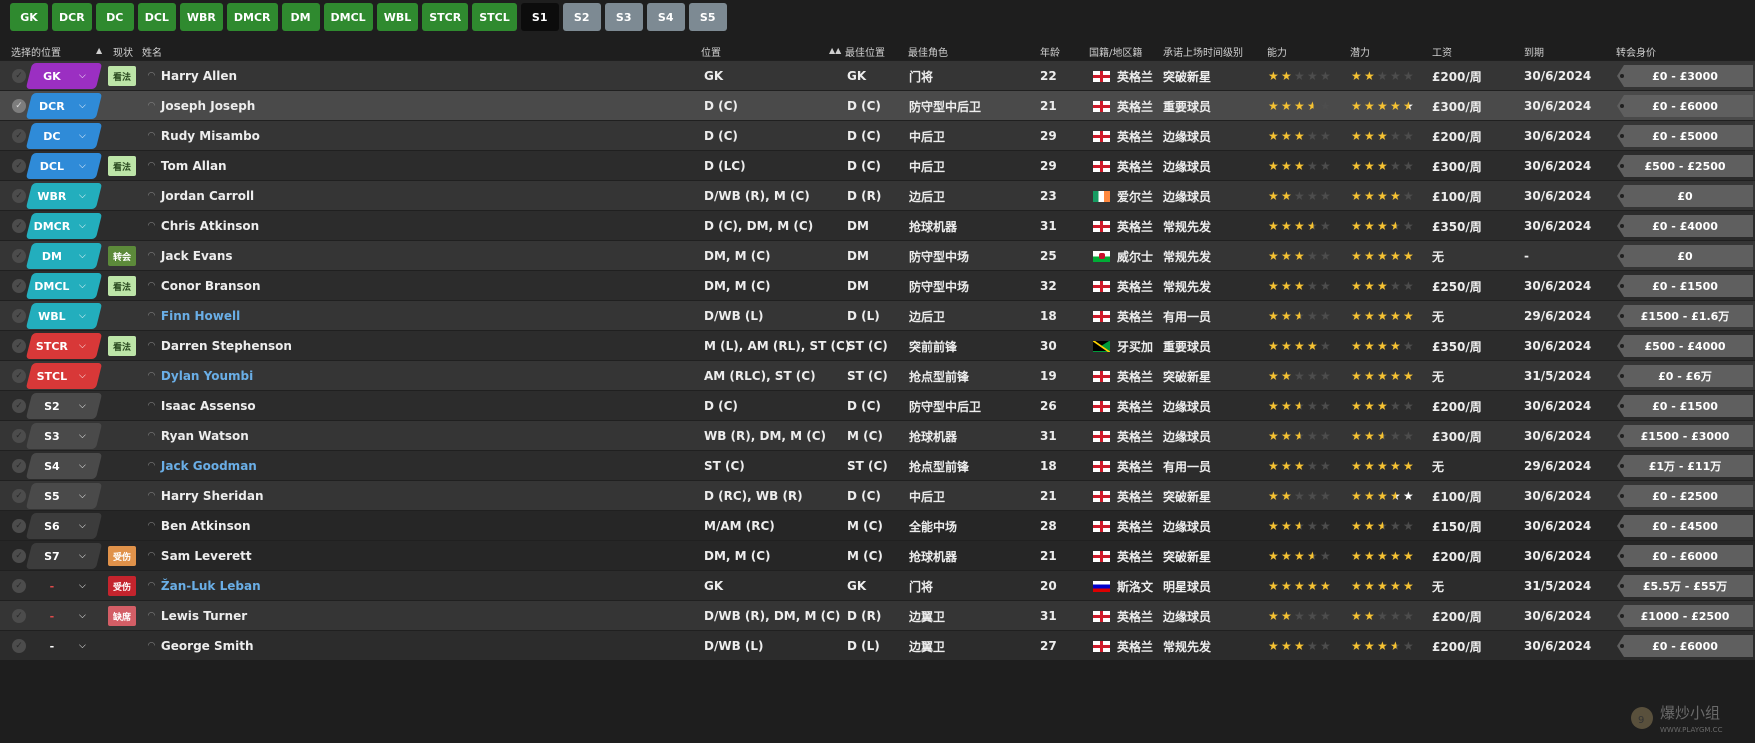  I want to click on tab-wbr: WBR, so click(201, 17).